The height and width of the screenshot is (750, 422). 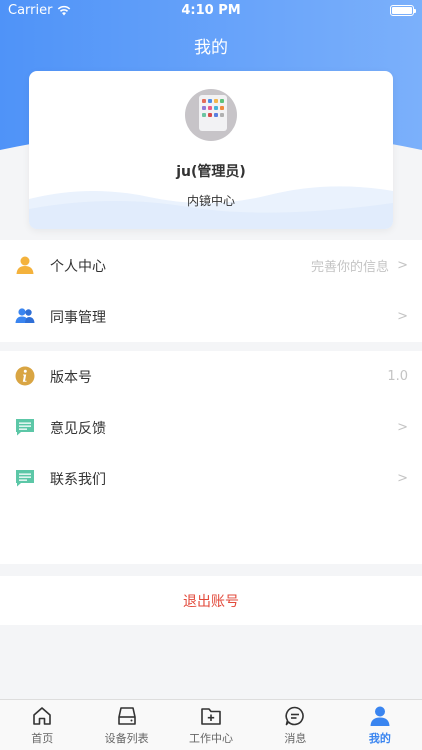 What do you see at coordinates (379, 738) in the screenshot?
I see `tab-label: 我的` at bounding box center [379, 738].